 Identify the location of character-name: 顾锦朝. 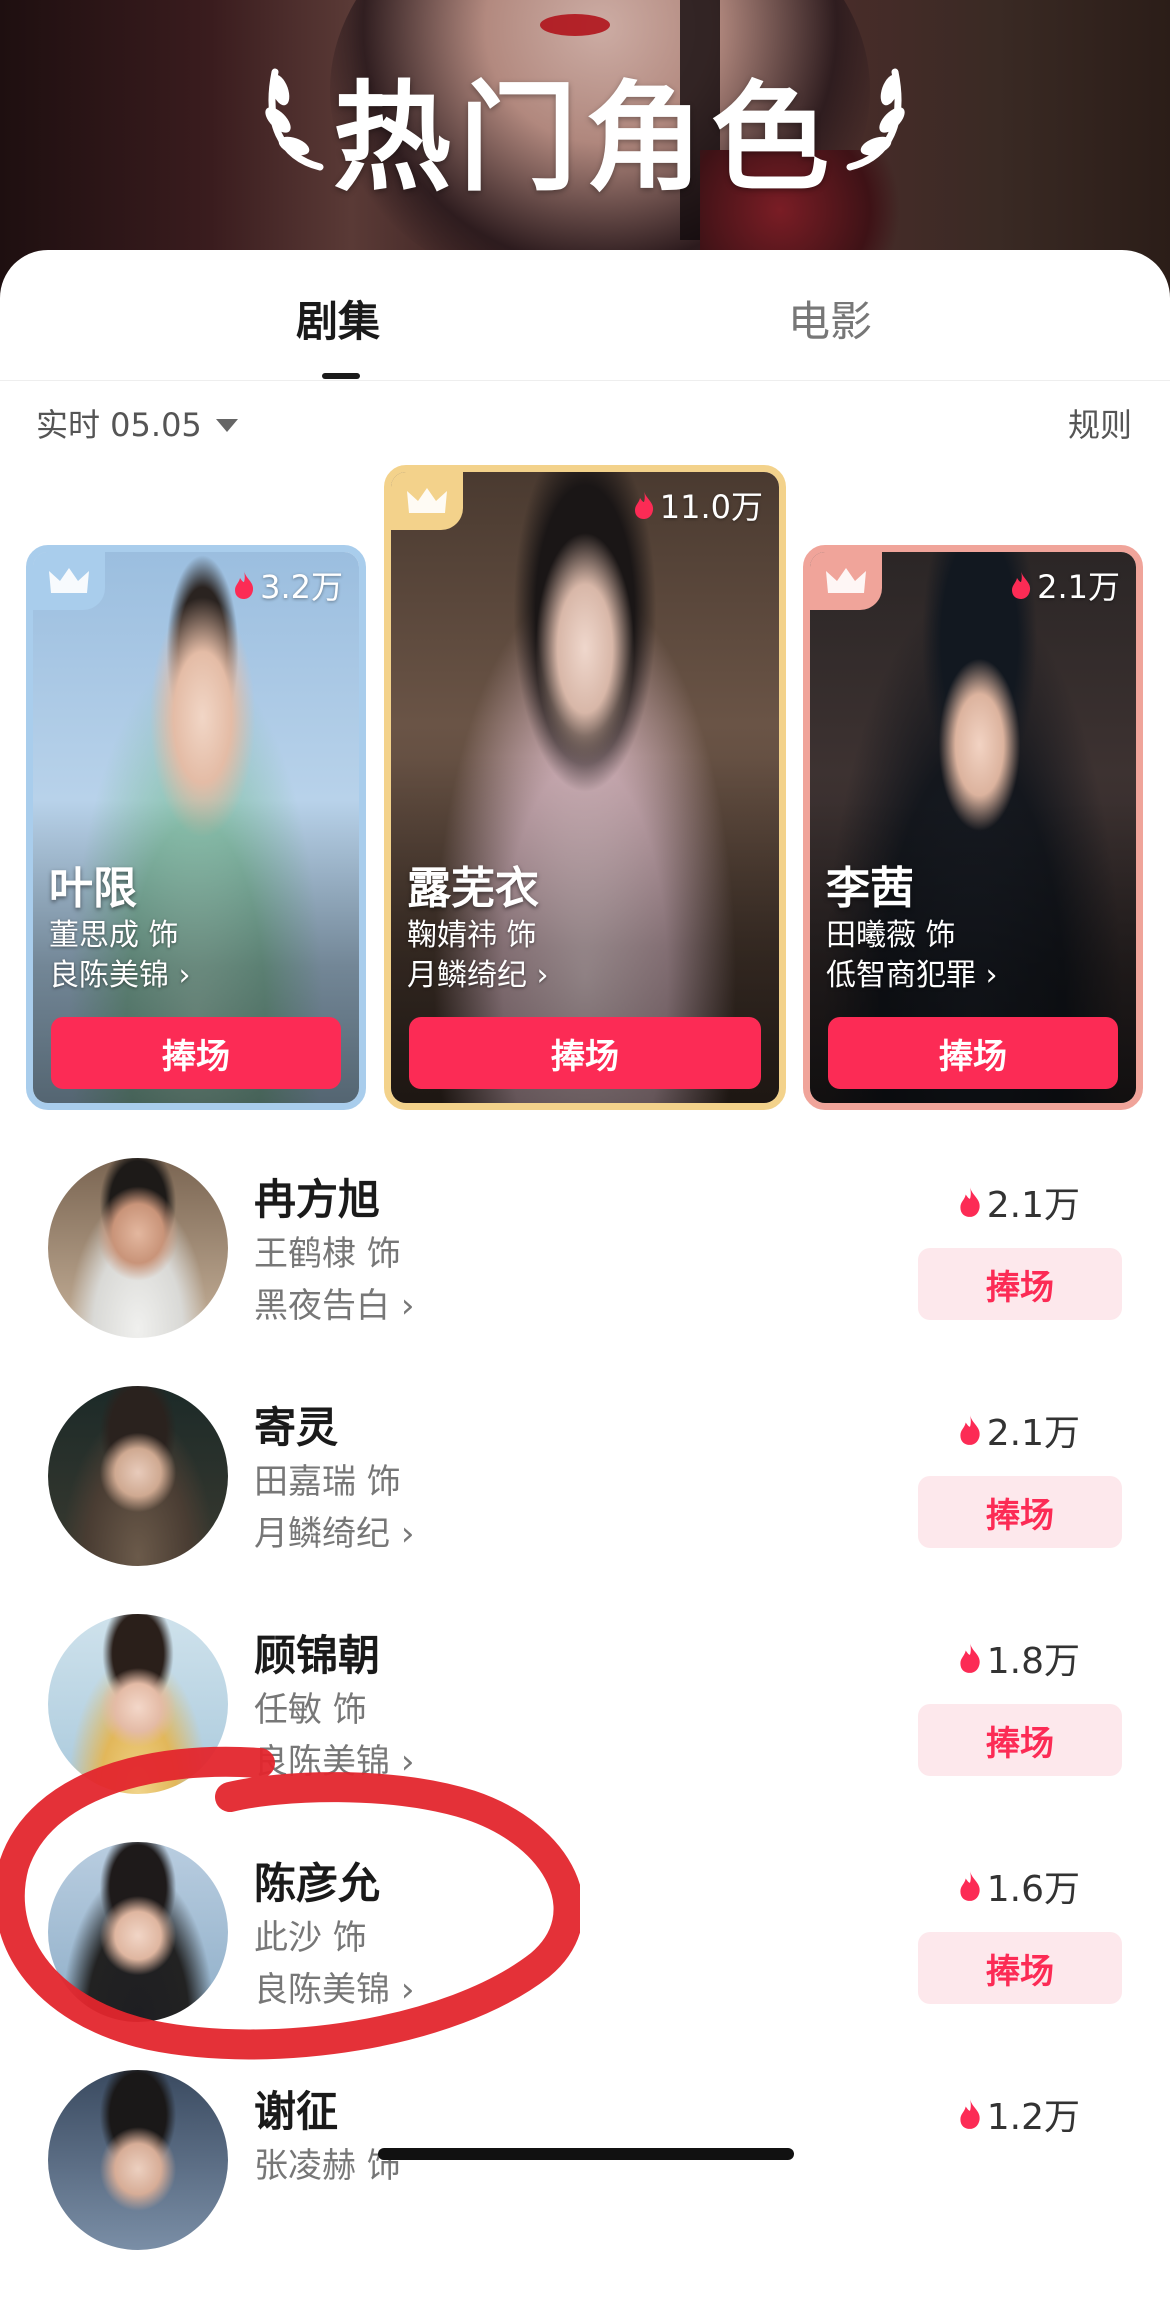
(317, 1655).